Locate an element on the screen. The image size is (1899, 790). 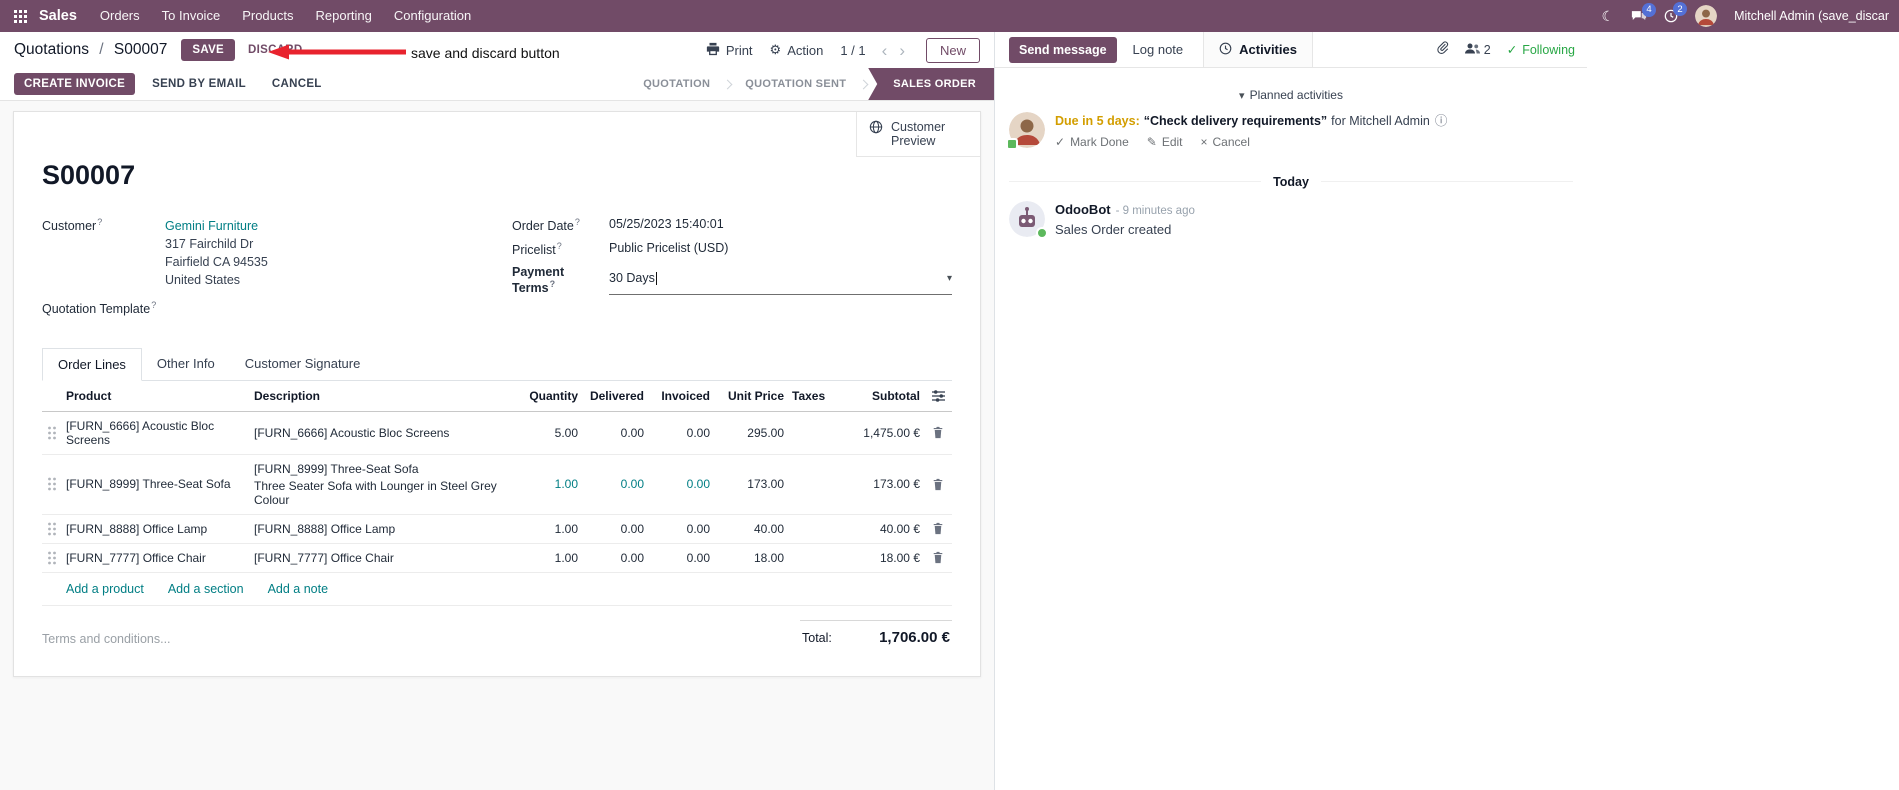
activity-clock-icon: 2 is located at coordinates (1676, 12).